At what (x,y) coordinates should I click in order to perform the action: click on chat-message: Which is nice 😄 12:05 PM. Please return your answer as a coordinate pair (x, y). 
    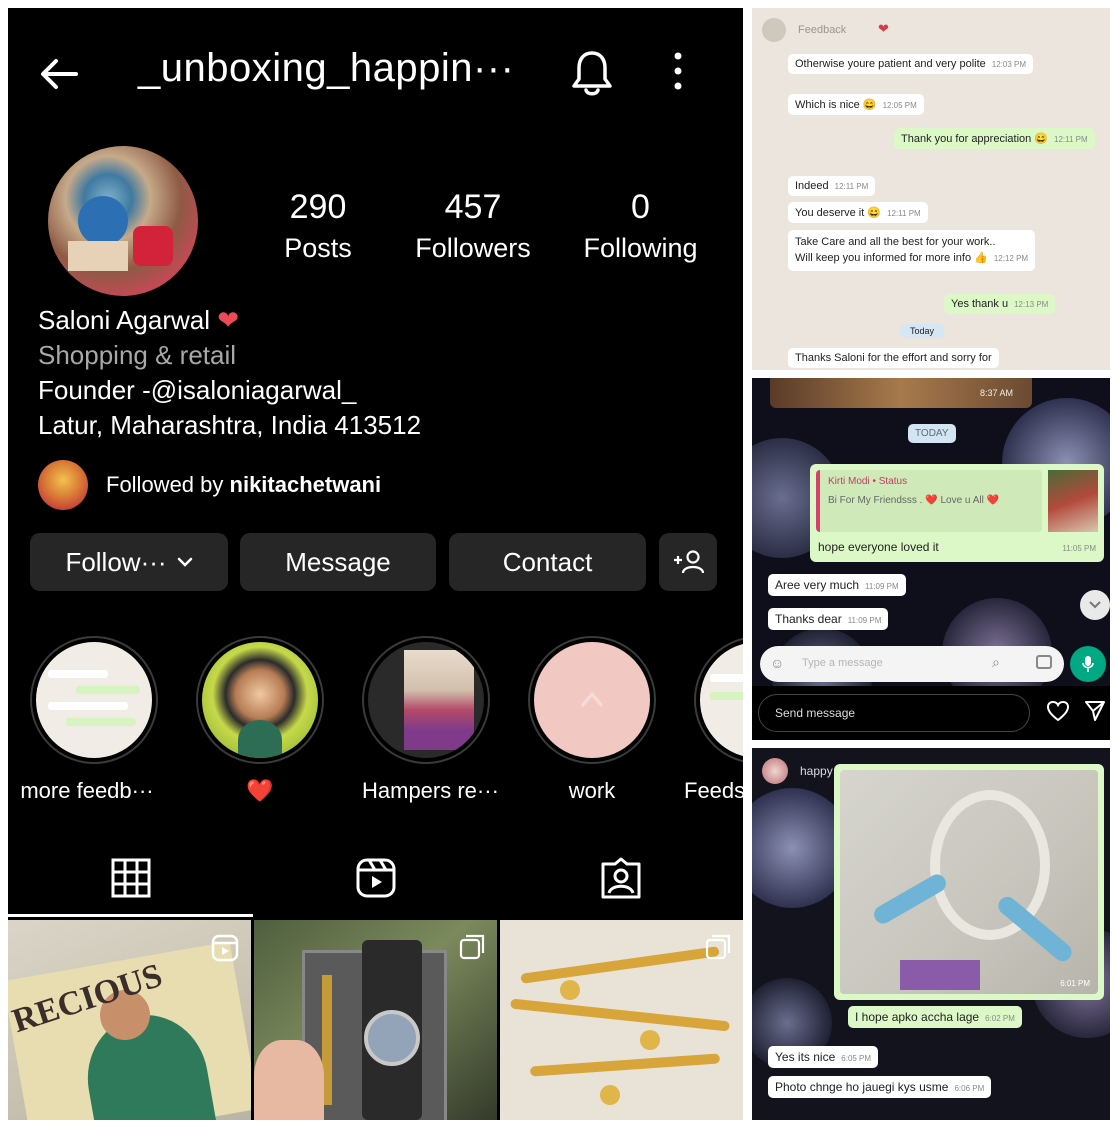
    Looking at the image, I should click on (856, 104).